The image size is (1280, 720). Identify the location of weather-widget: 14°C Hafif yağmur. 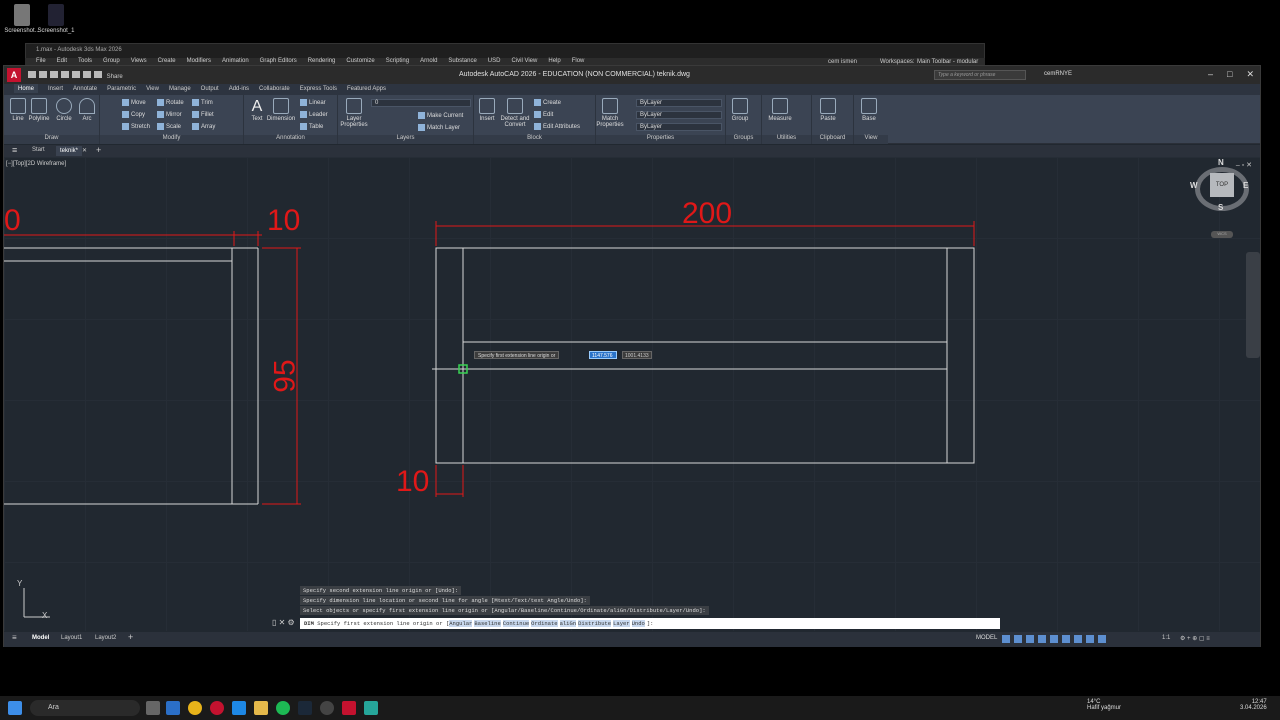
(1104, 705).